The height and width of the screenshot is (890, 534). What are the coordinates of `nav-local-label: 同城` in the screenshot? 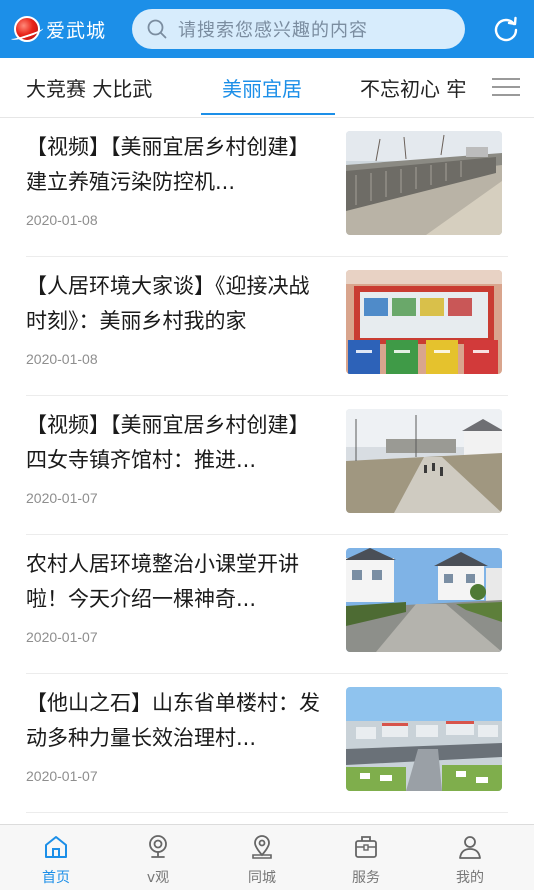 It's located at (262, 878).